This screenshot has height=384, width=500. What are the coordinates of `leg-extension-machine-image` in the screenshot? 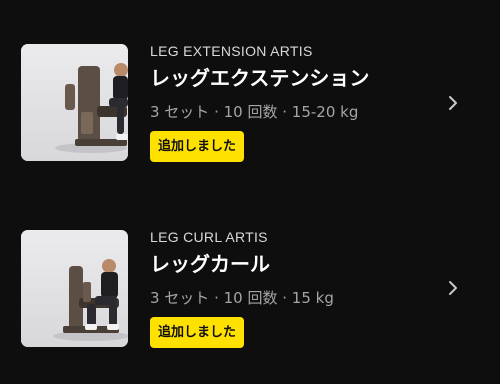 It's located at (74, 102).